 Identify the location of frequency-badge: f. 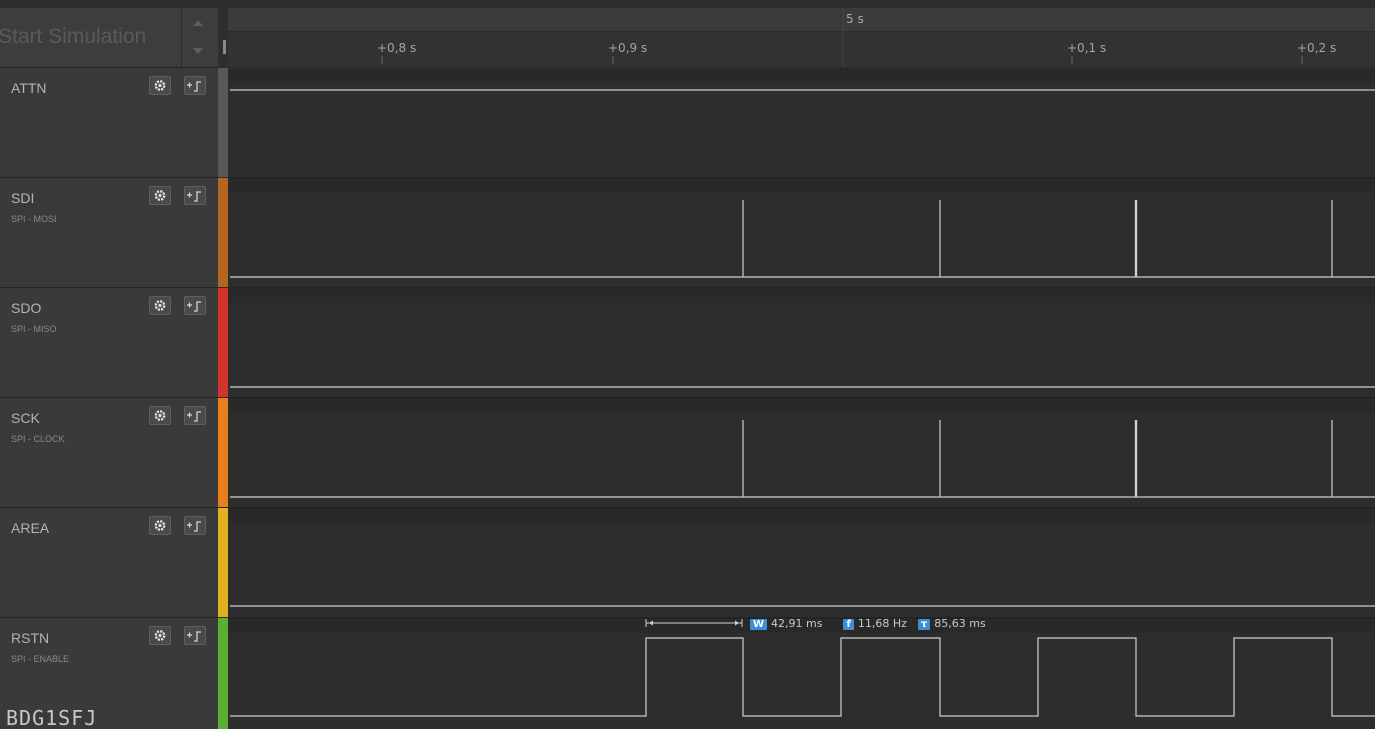
(848, 624).